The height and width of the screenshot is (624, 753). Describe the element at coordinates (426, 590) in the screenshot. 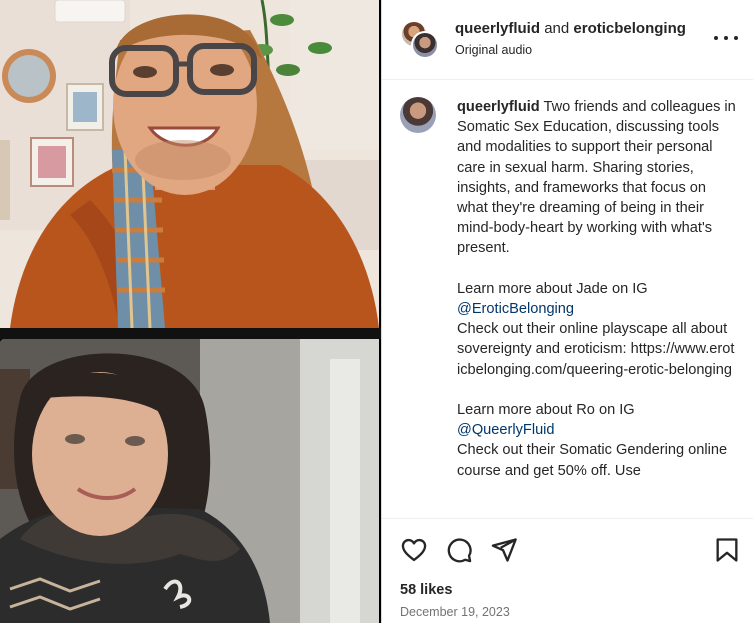

I see `likes-count: 58 likes` at that location.